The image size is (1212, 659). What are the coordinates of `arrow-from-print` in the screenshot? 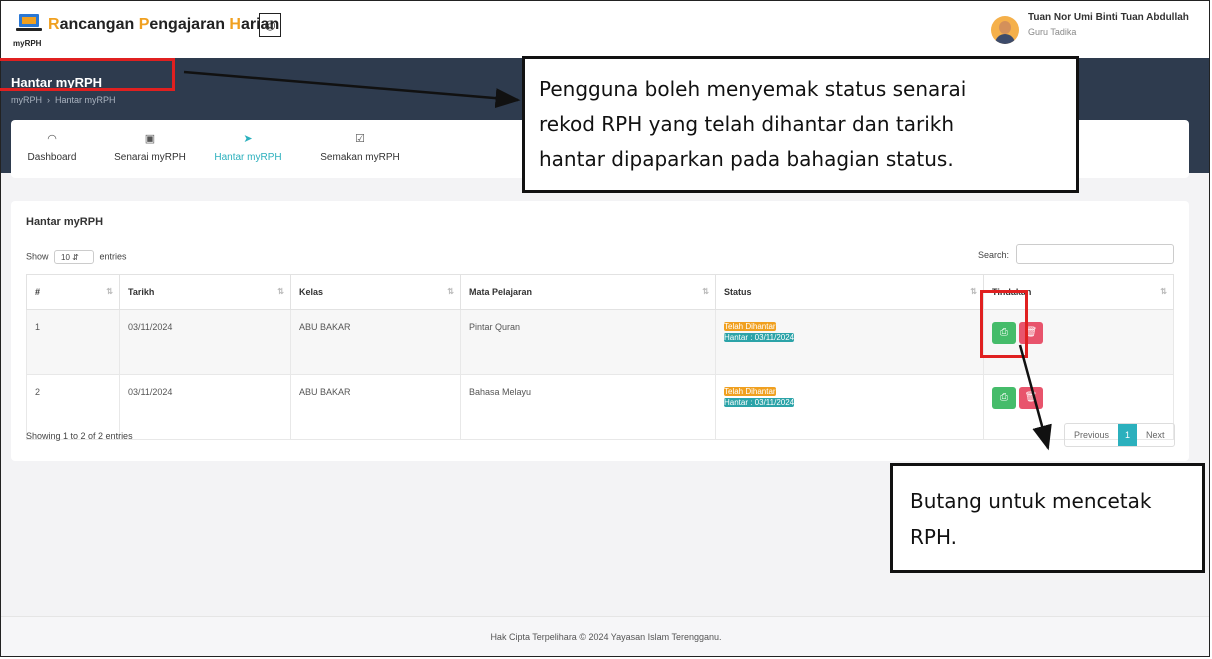 It's located at (1035, 397).